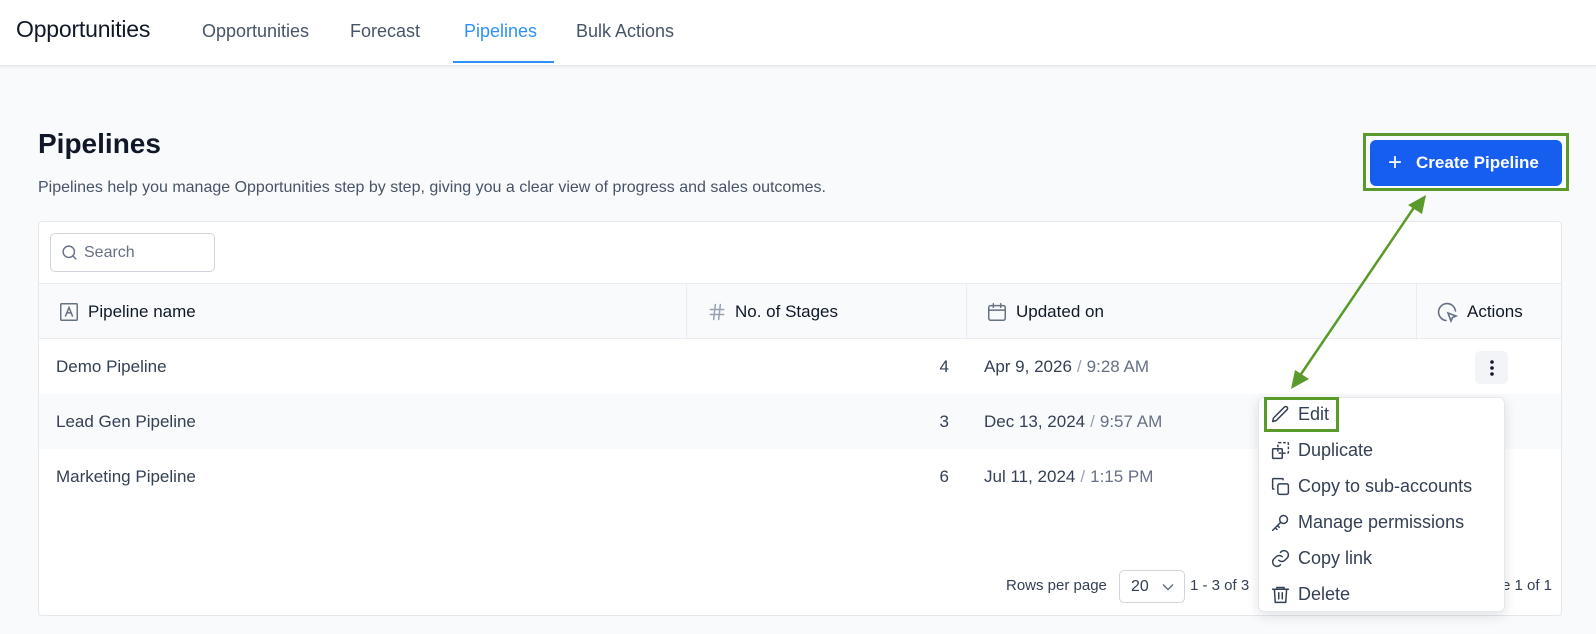  Describe the element at coordinates (1118, 366) in the screenshot. I see `updated-time: 9:28 AM` at that location.